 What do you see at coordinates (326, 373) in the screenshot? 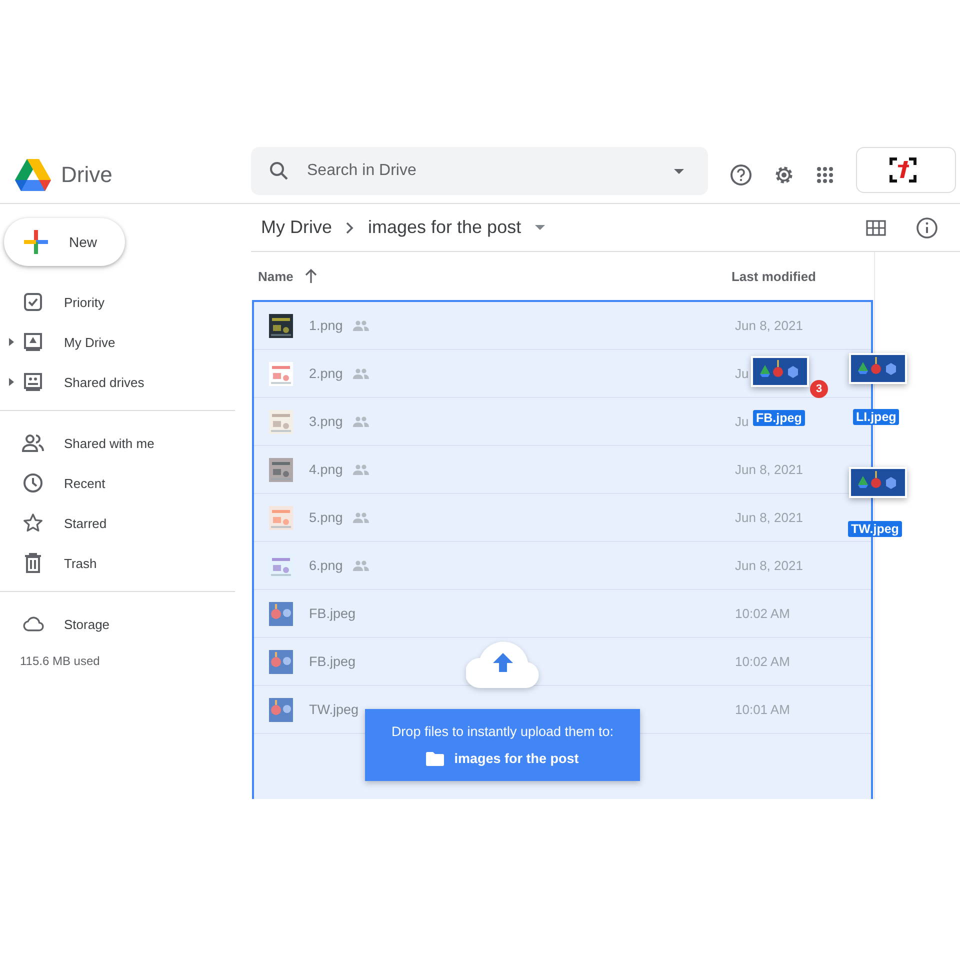
I see `file-name: 2.png` at bounding box center [326, 373].